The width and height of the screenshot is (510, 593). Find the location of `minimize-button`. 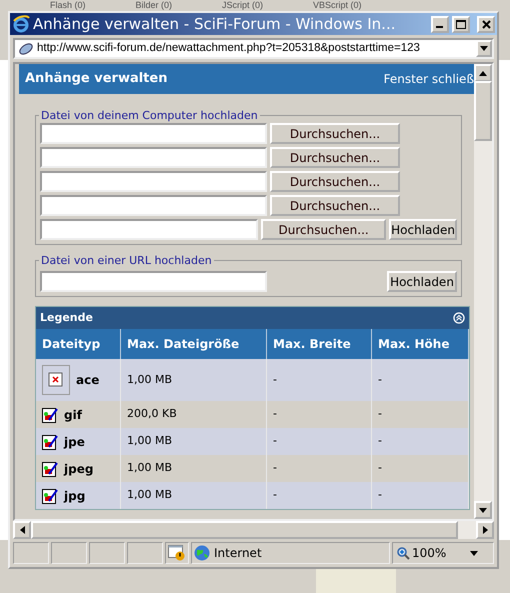

minimize-button is located at coordinates (440, 24).